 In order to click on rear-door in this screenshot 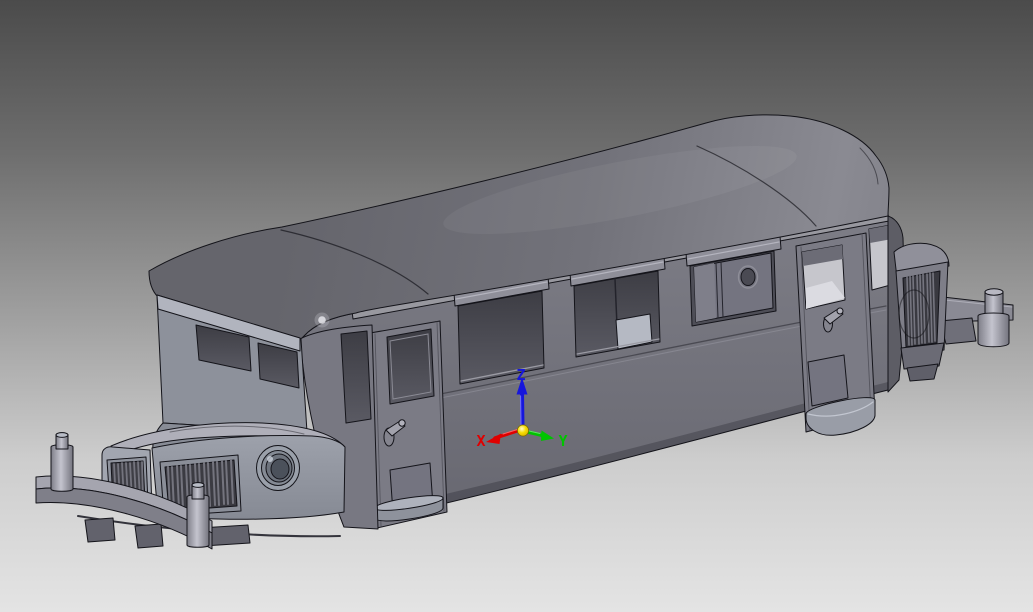, I will do `click(835, 334)`.